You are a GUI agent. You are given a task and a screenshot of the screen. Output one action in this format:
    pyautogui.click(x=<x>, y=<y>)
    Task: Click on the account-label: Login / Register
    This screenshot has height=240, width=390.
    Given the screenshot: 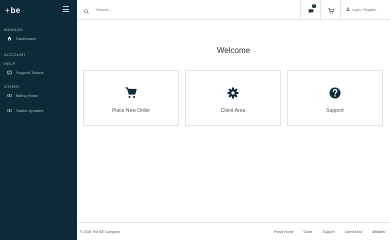 What is the action you would take?
    pyautogui.click(x=364, y=9)
    